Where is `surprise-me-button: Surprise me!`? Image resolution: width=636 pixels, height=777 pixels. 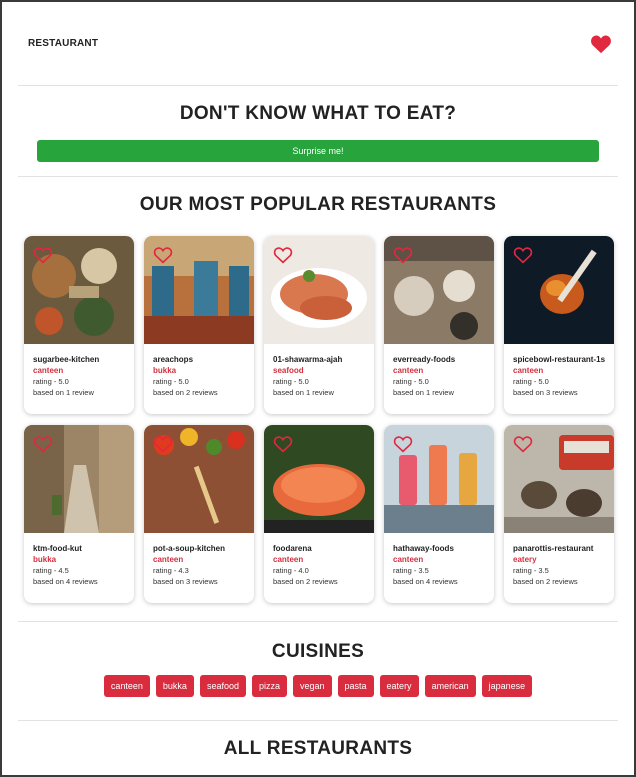
surprise-me-button: Surprise me! is located at coordinates (318, 151).